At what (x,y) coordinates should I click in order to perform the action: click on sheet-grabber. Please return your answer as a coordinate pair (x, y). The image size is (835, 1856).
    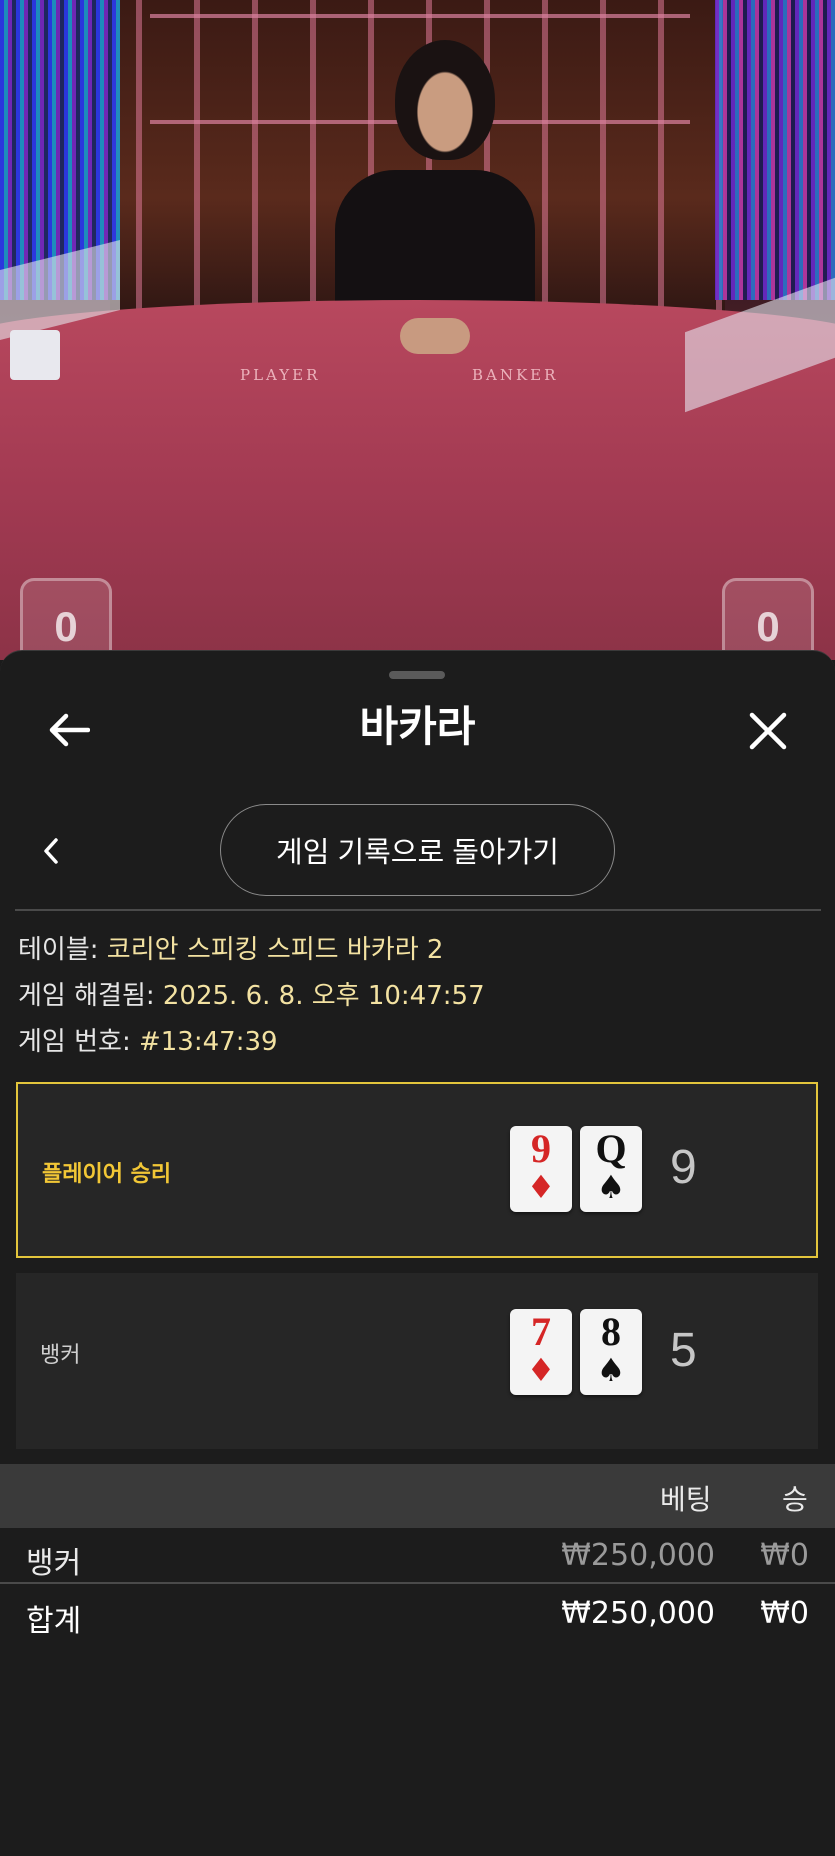
    Looking at the image, I should click on (417, 675).